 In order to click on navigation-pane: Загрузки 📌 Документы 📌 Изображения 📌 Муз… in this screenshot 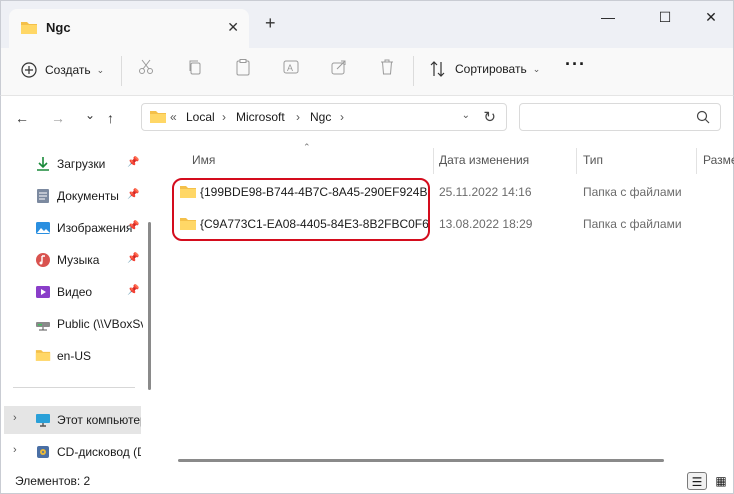, I will do `click(79, 307)`.